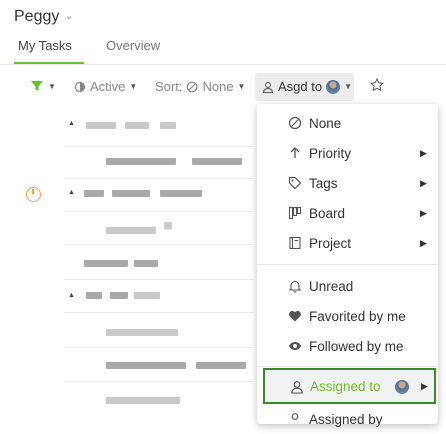  I want to click on menu-item-priority: Priority ▶, so click(347, 153).